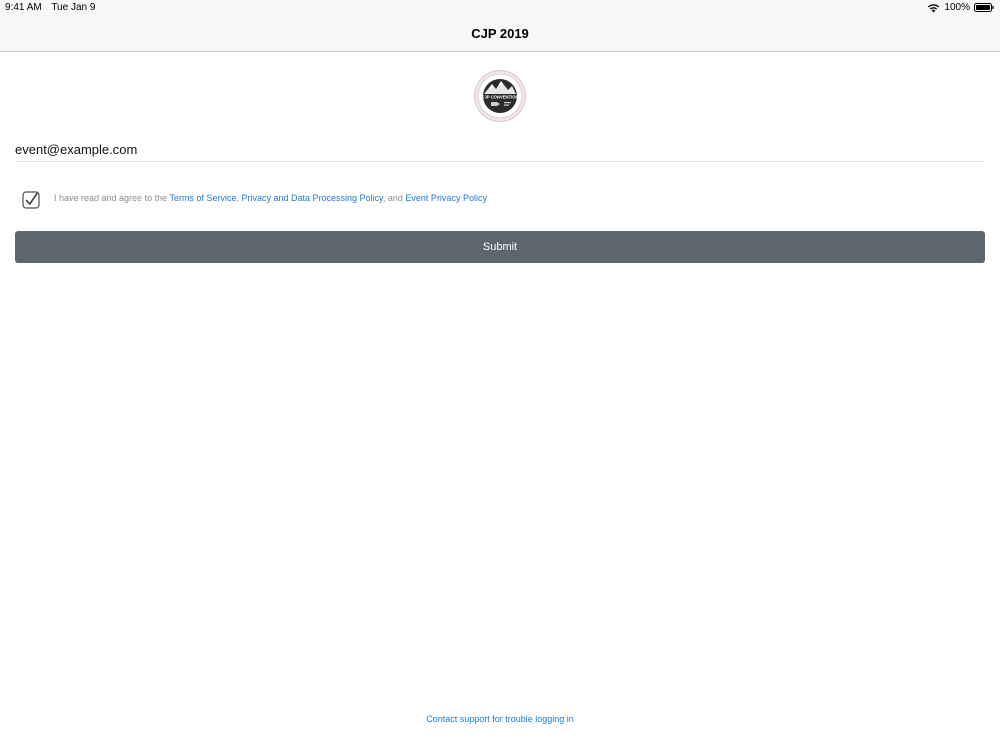 This screenshot has height=750, width=1000. What do you see at coordinates (957, 7) in the screenshot?
I see `battery-percentage: 100%` at bounding box center [957, 7].